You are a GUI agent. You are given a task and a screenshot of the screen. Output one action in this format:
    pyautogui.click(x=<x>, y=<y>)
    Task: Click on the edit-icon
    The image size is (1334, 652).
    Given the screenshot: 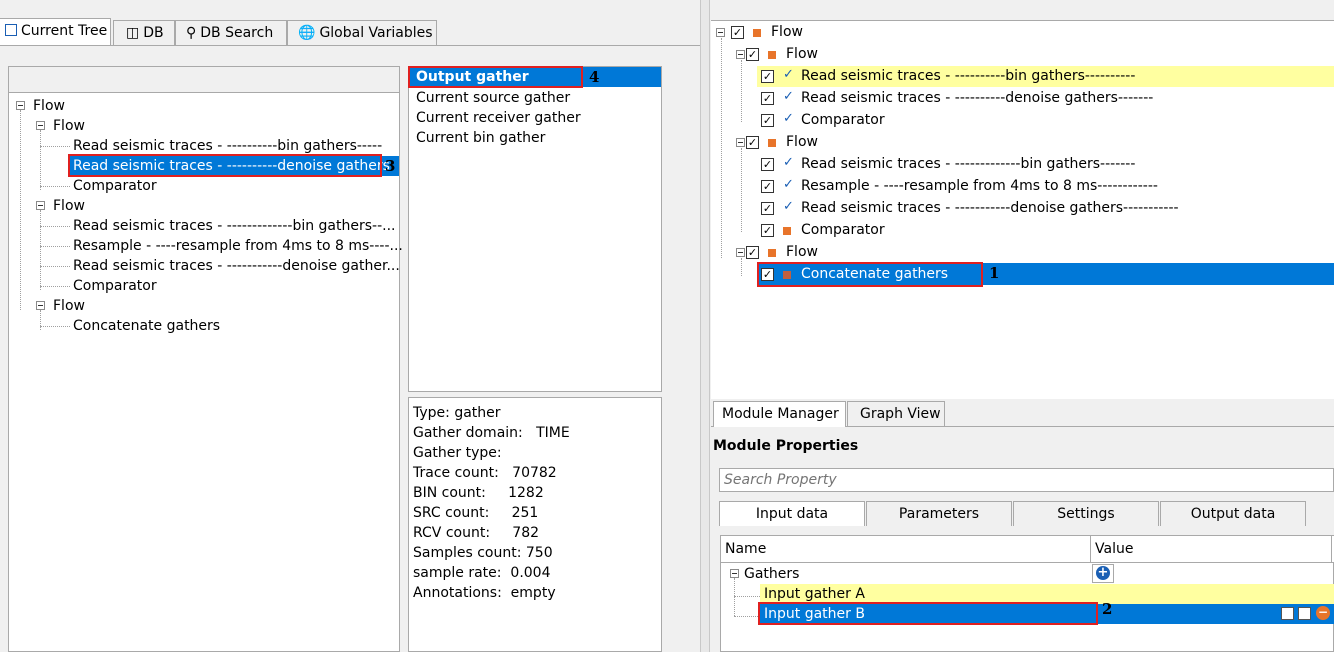 What is the action you would take?
    pyautogui.click(x=1287, y=613)
    